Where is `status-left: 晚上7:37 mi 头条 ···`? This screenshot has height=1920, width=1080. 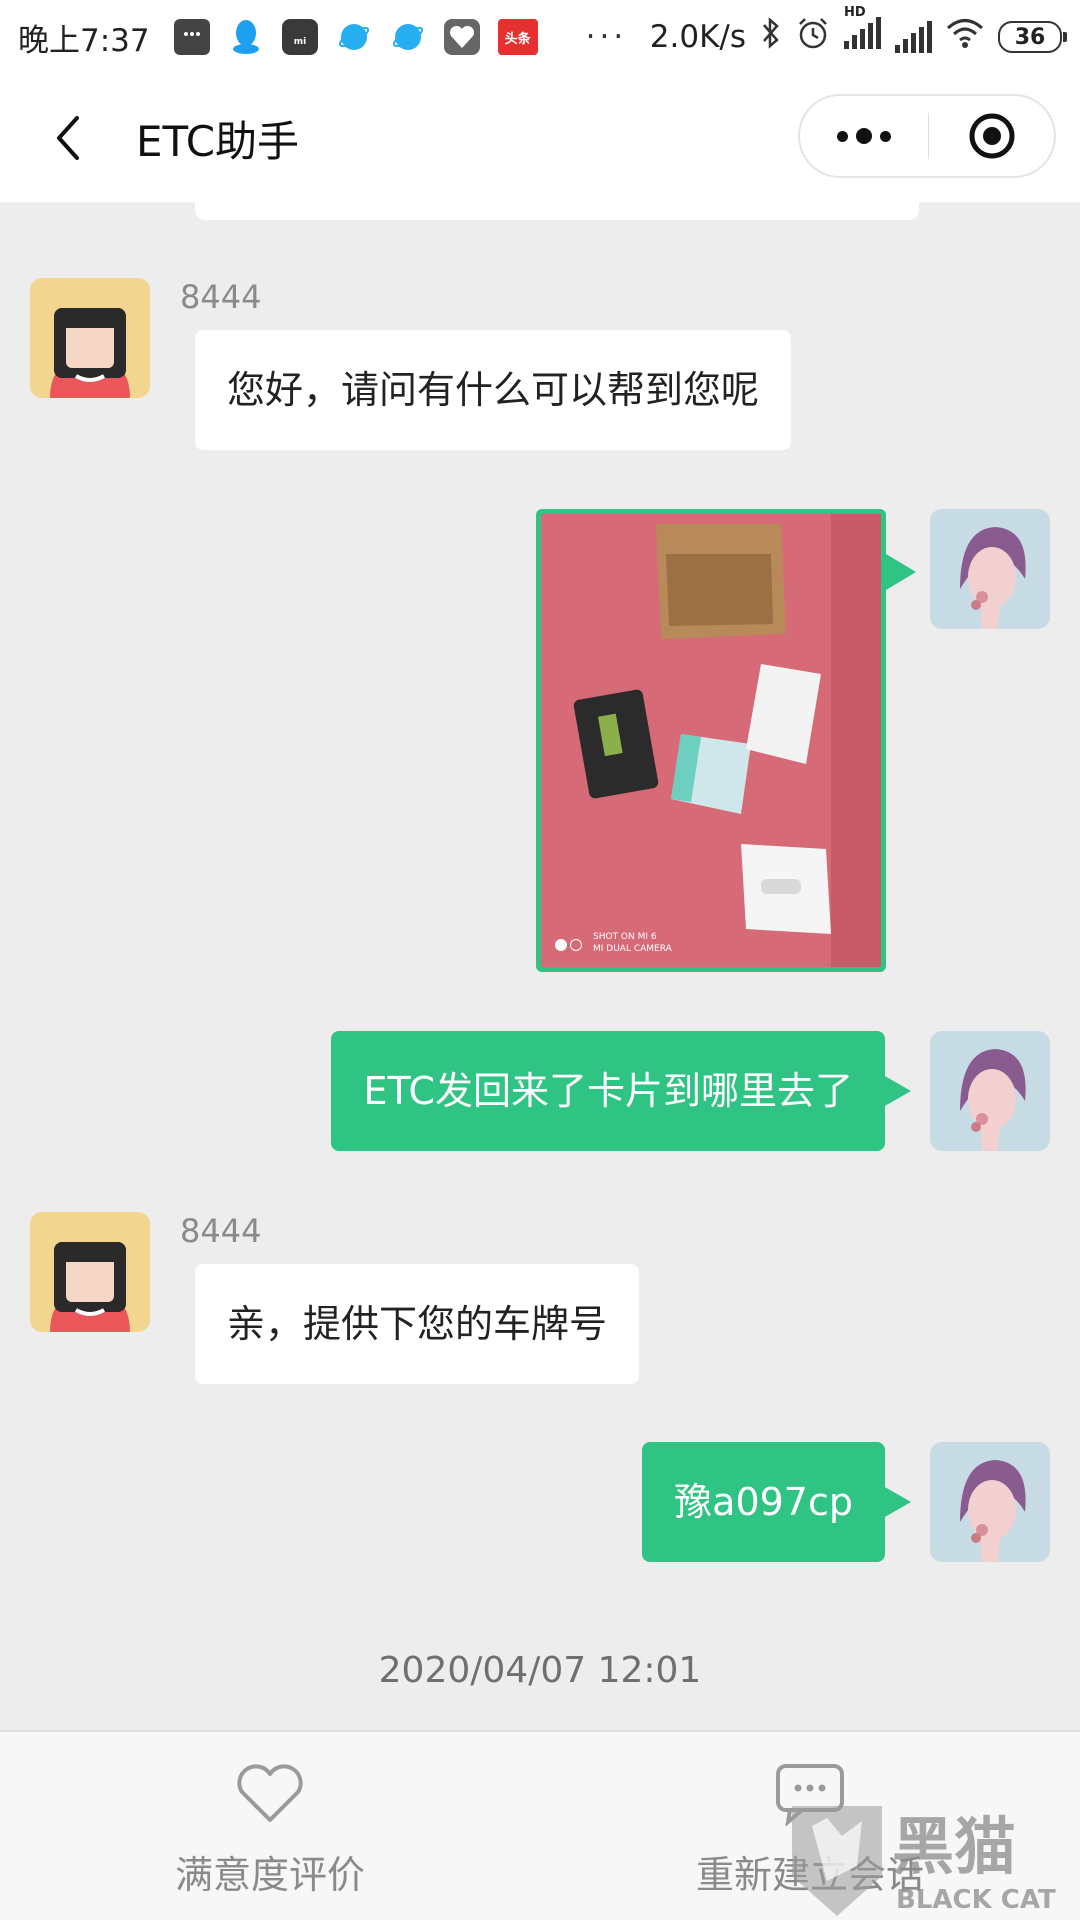 status-left: 晚上7:37 mi 头条 ··· is located at coordinates (322, 37).